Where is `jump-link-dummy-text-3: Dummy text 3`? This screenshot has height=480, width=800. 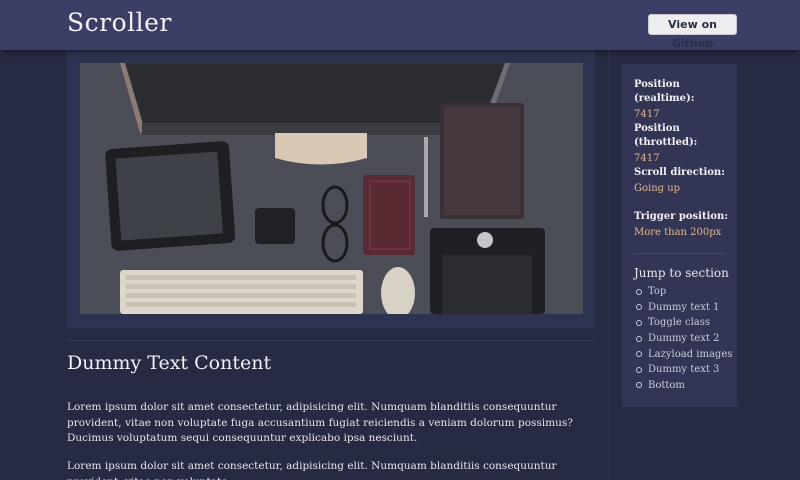 jump-link-dummy-text-3: Dummy text 3 is located at coordinates (684, 370).